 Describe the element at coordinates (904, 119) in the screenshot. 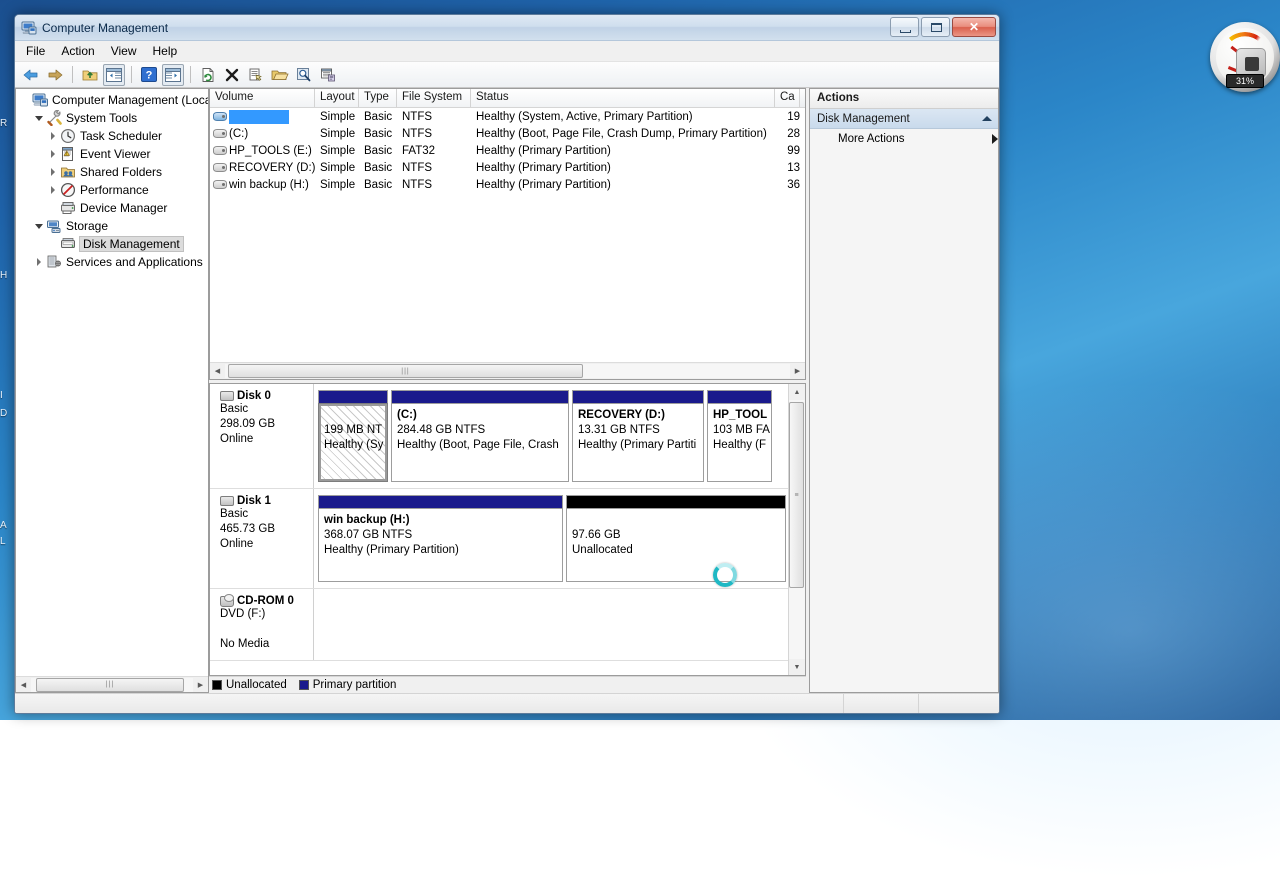

I see `actions-section-disk-management: Disk Management` at that location.